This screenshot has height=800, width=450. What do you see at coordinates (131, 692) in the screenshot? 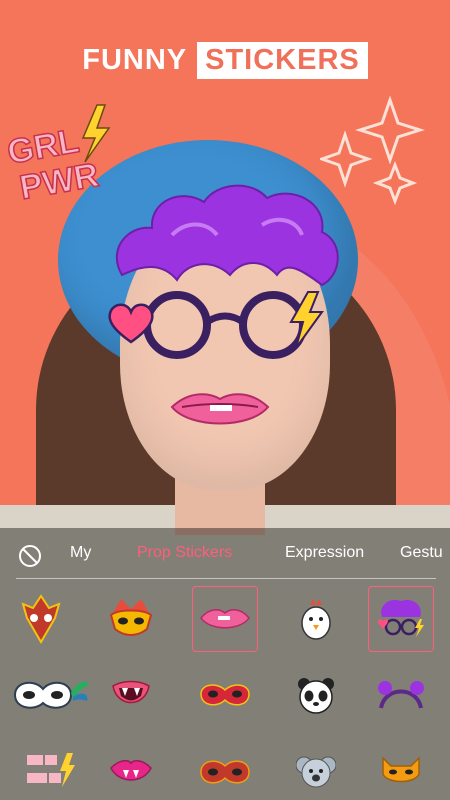
I see `vampire-mouth-icon` at bounding box center [131, 692].